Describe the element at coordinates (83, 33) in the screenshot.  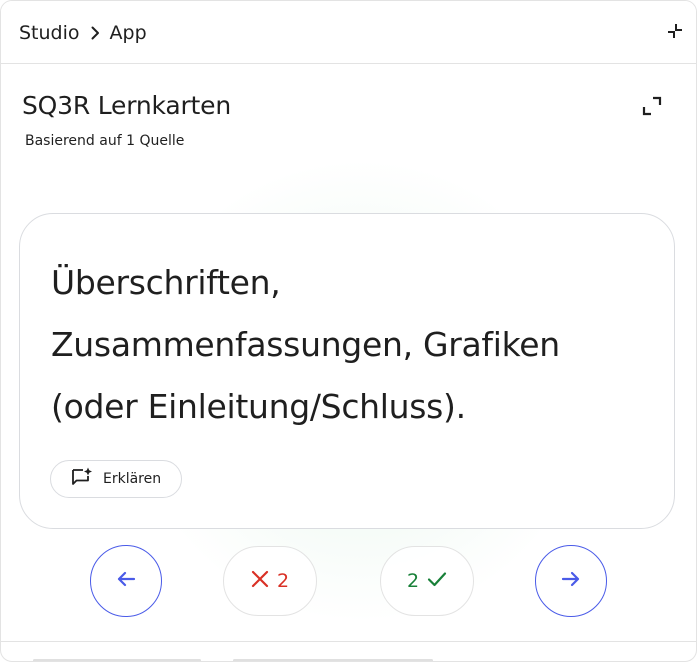
I see `breadcrumb: Studio App` at that location.